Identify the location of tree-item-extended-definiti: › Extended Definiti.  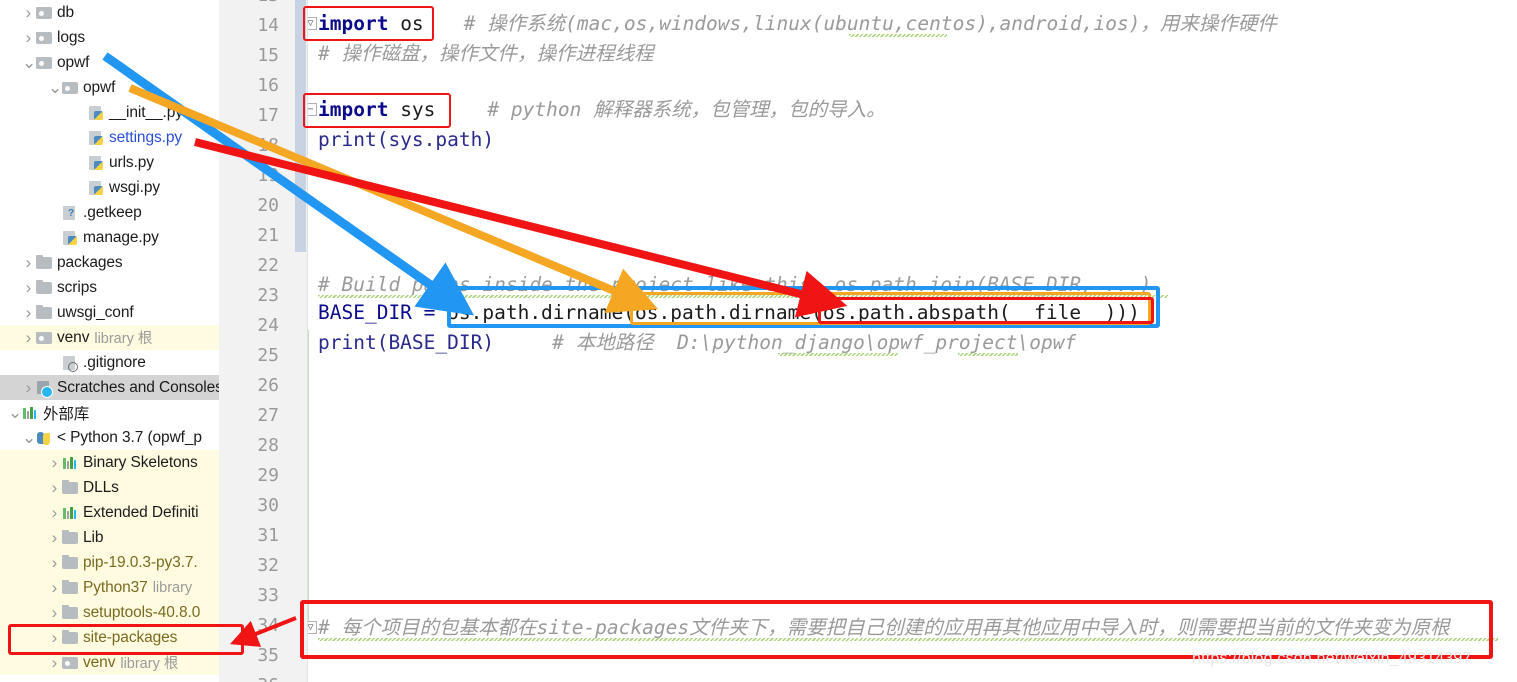
(109, 512).